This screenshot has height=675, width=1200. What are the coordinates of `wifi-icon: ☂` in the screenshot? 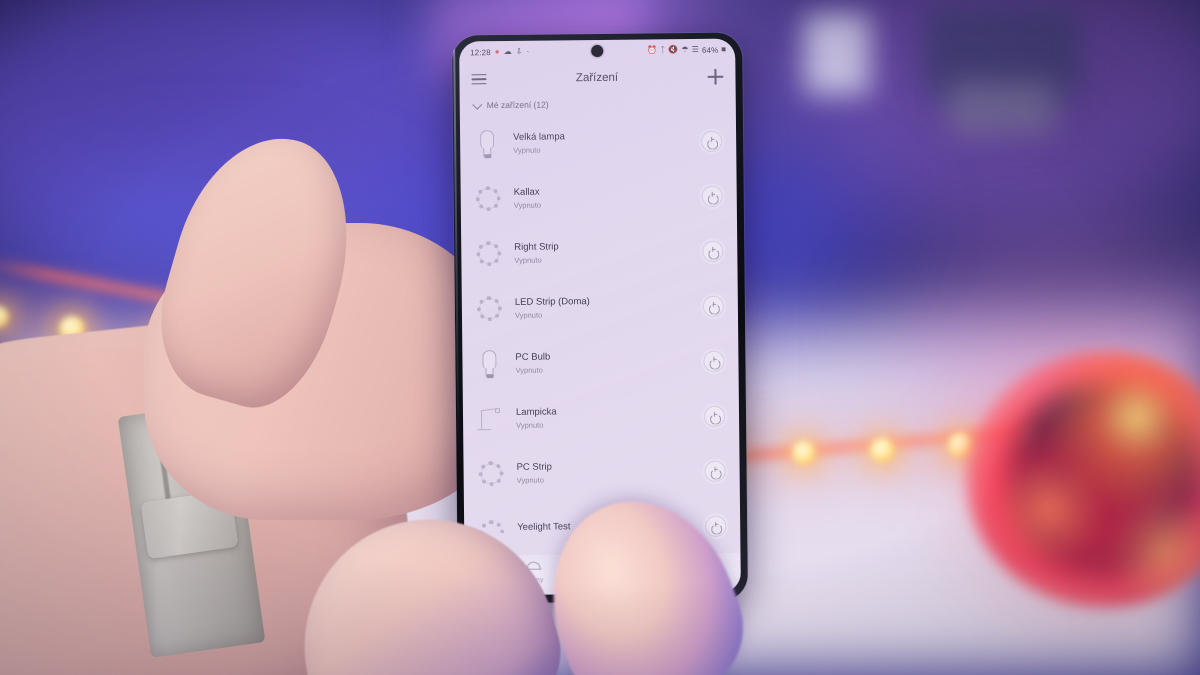 It's located at (685, 50).